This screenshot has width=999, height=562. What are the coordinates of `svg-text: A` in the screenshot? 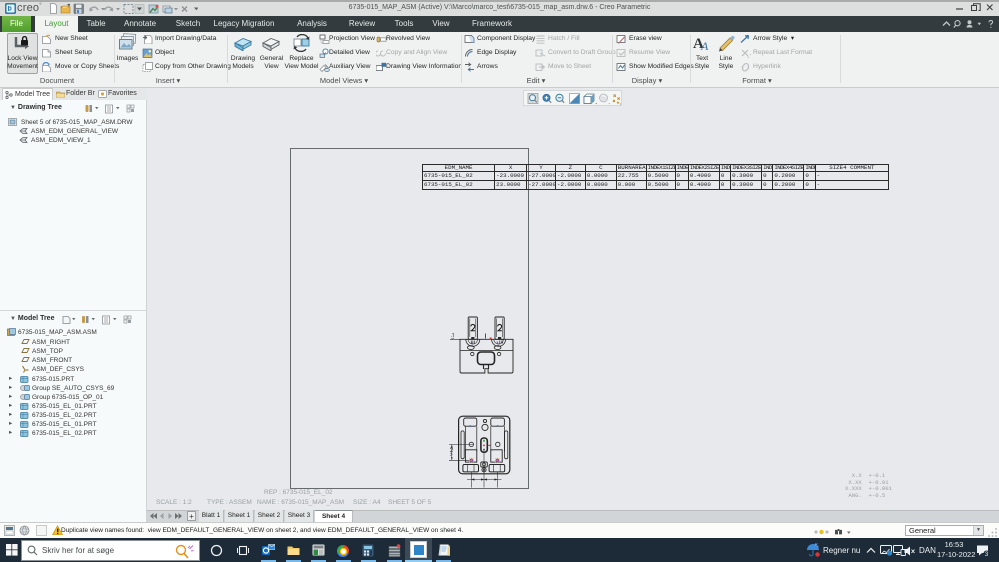 It's located at (704, 45).